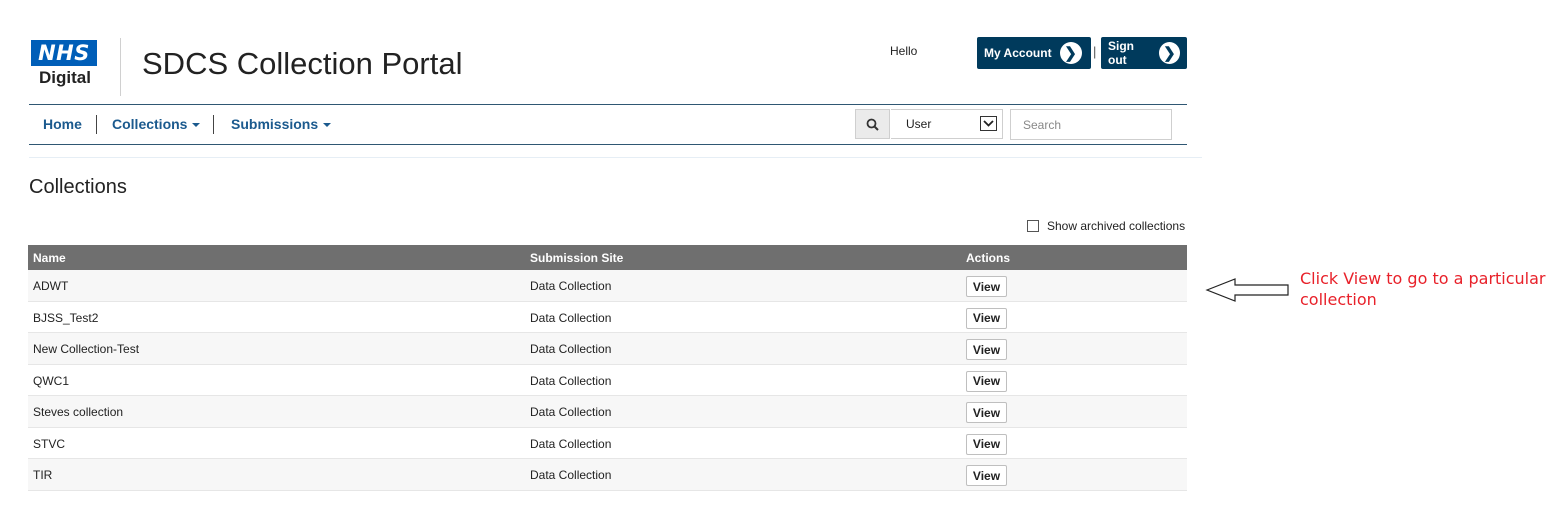 Image resolution: width=1556 pixels, height=507 pixels. I want to click on nav-item-submissions: Submissions, so click(281, 124).